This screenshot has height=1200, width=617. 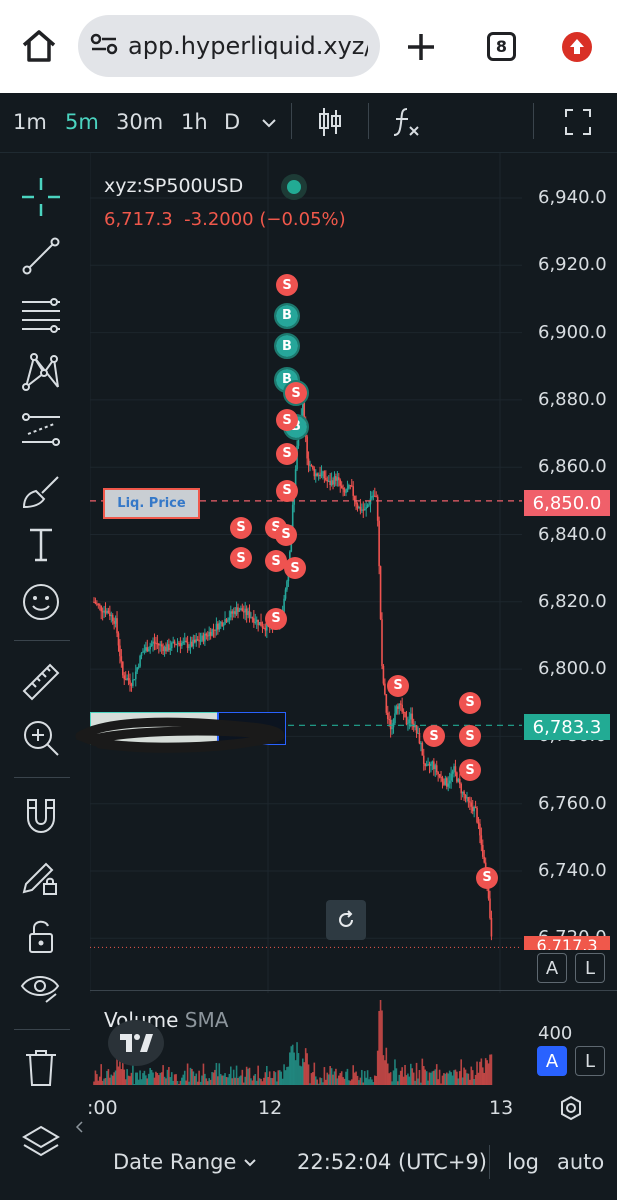 What do you see at coordinates (41, 937) in the screenshot?
I see `unlock-icon` at bounding box center [41, 937].